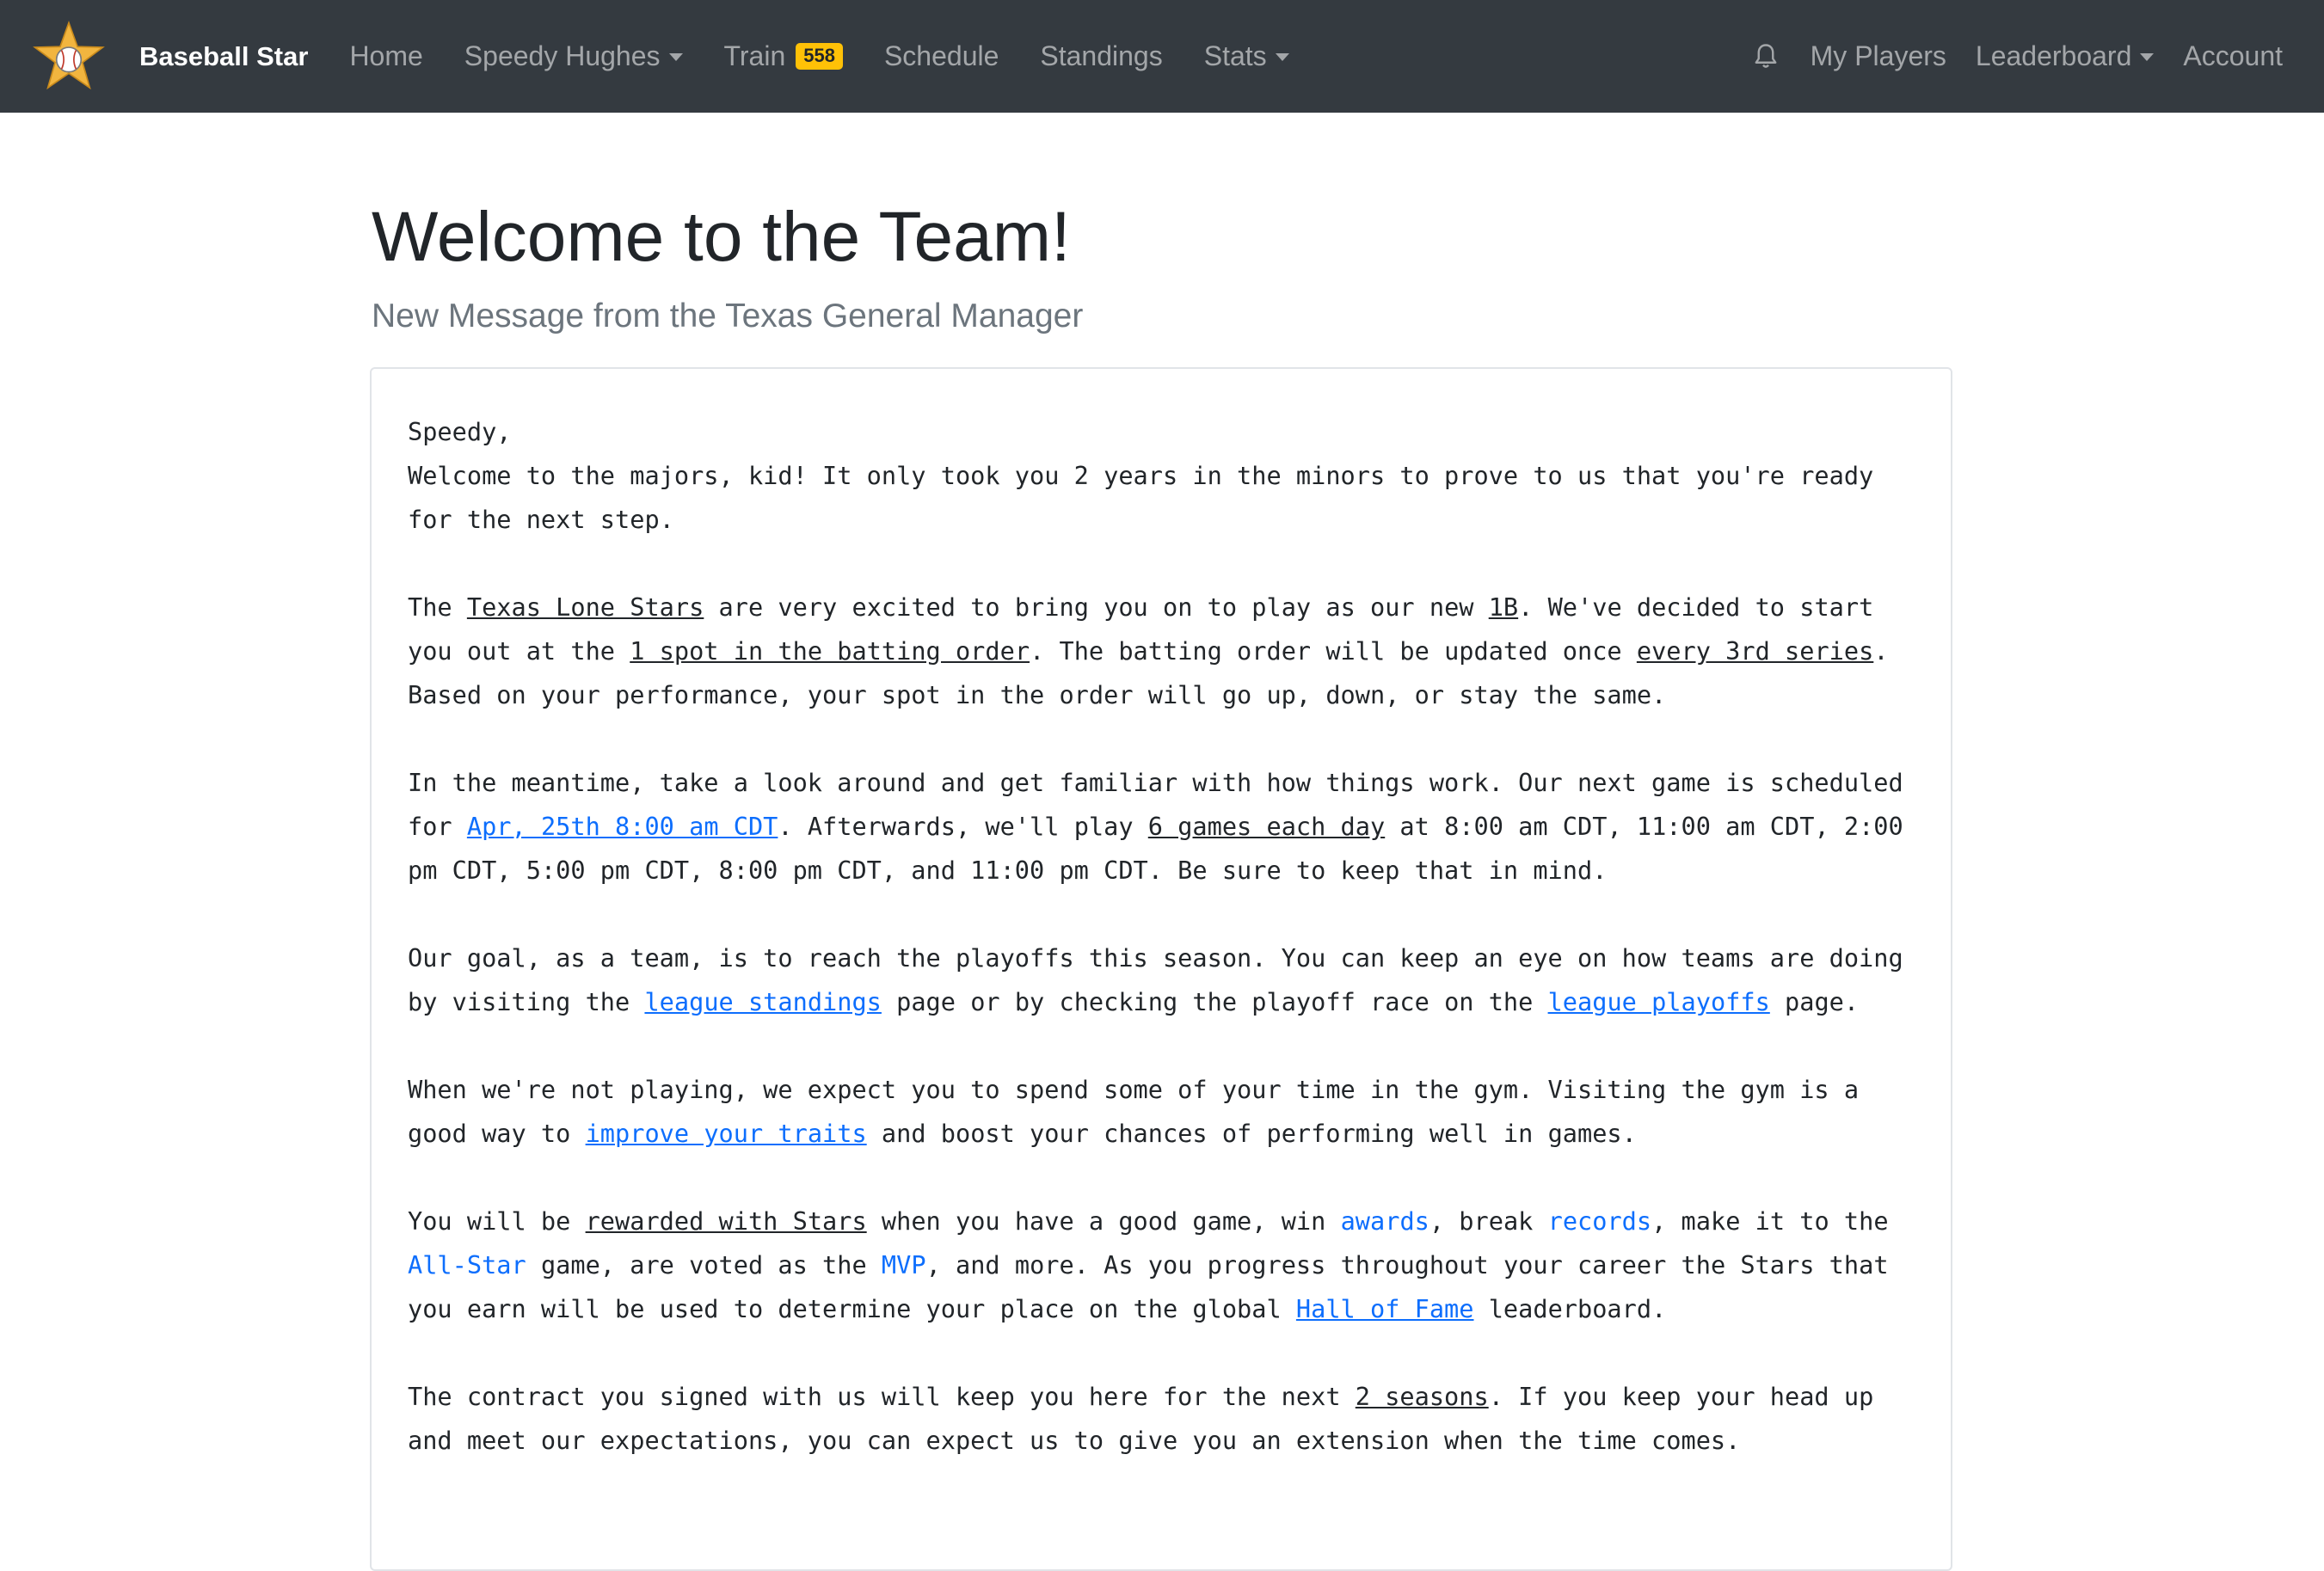  Describe the element at coordinates (385, 56) in the screenshot. I see `nav-home: Home` at that location.